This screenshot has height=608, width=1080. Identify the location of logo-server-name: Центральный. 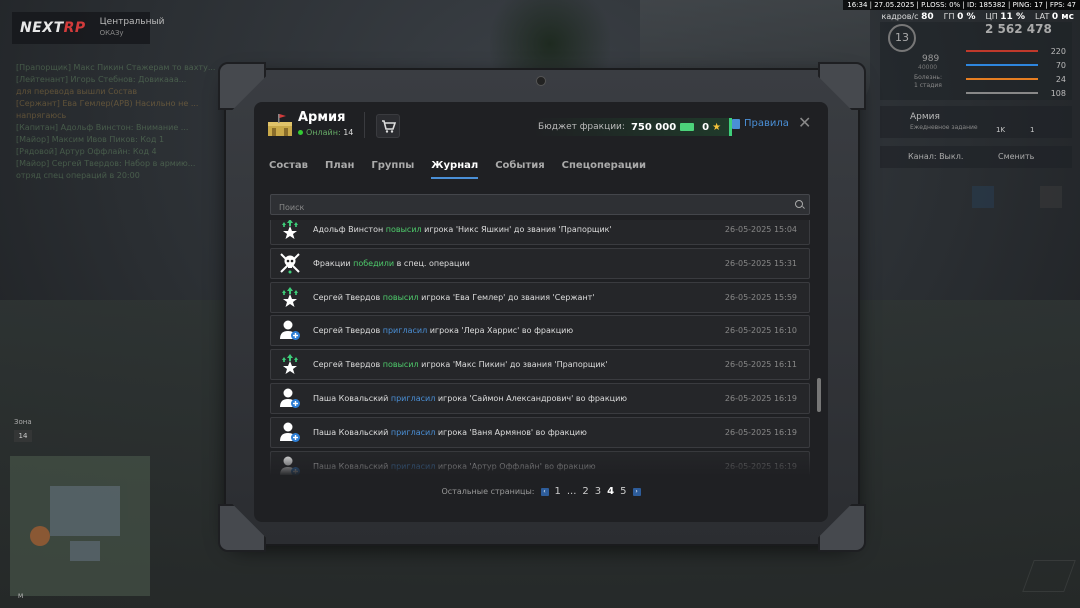
(132, 22).